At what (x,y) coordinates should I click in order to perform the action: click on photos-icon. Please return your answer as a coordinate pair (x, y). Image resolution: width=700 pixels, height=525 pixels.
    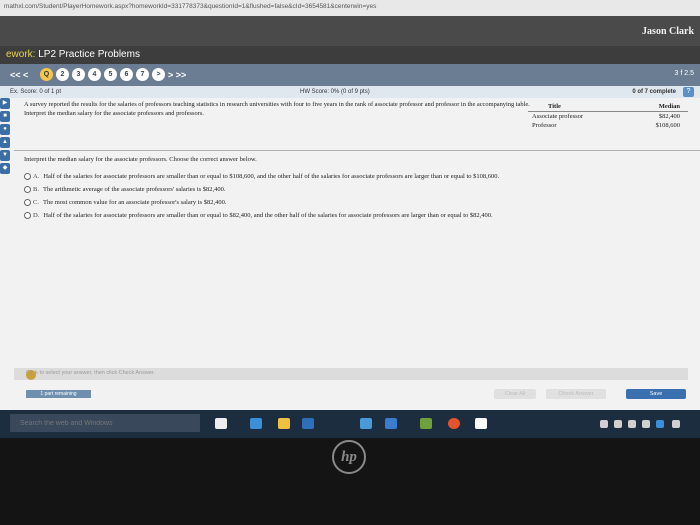
    Looking at the image, I should click on (391, 423).